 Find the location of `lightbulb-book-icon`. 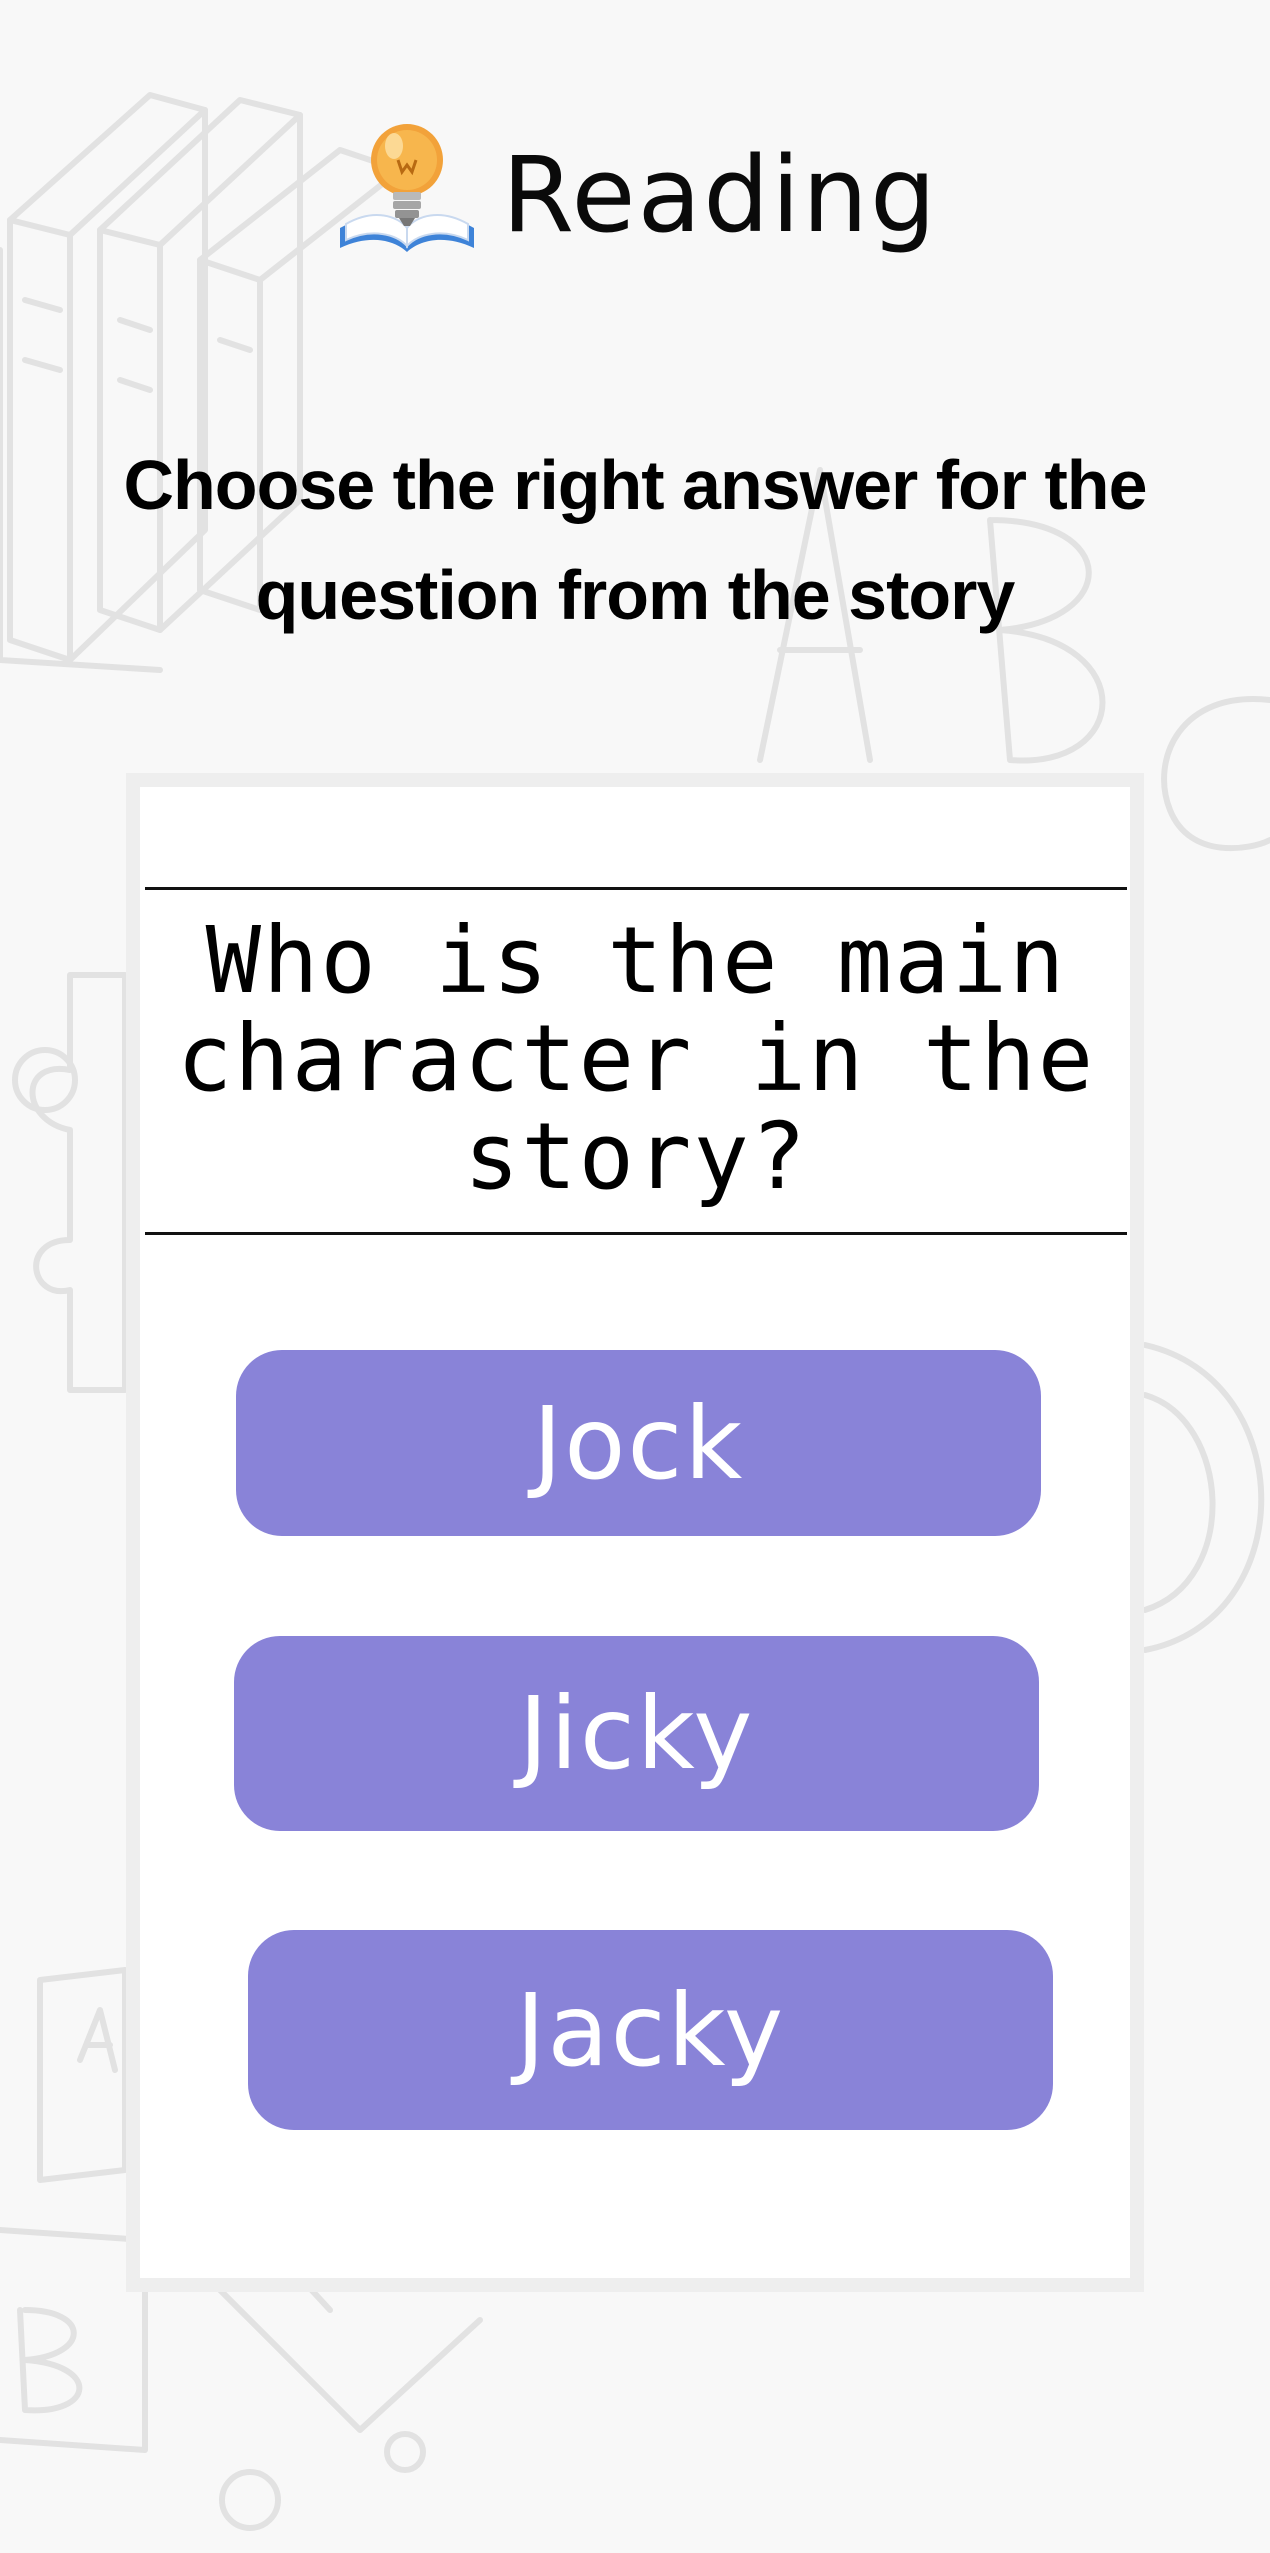

lightbulb-book-icon is located at coordinates (406, 188).